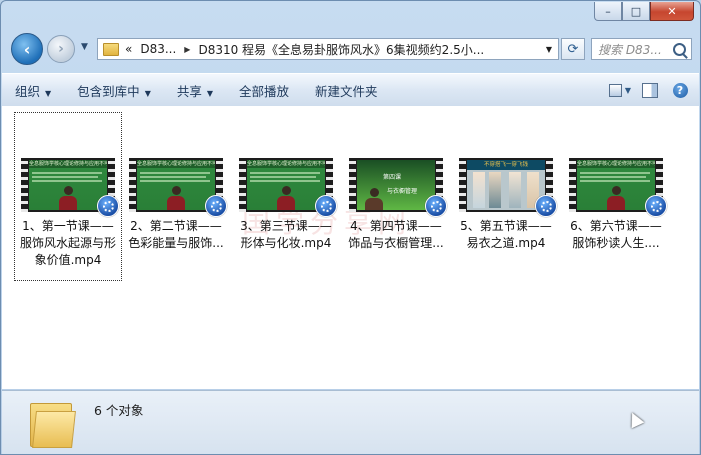 This screenshot has width=701, height=455. Describe the element at coordinates (119, 410) in the screenshot. I see `item-count: 6 个对象` at that location.